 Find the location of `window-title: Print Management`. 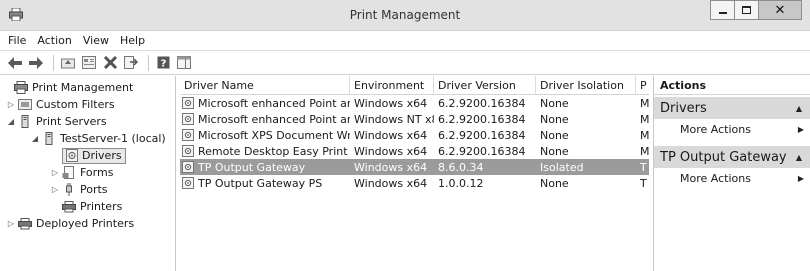

window-title: Print Management is located at coordinates (405, 15).